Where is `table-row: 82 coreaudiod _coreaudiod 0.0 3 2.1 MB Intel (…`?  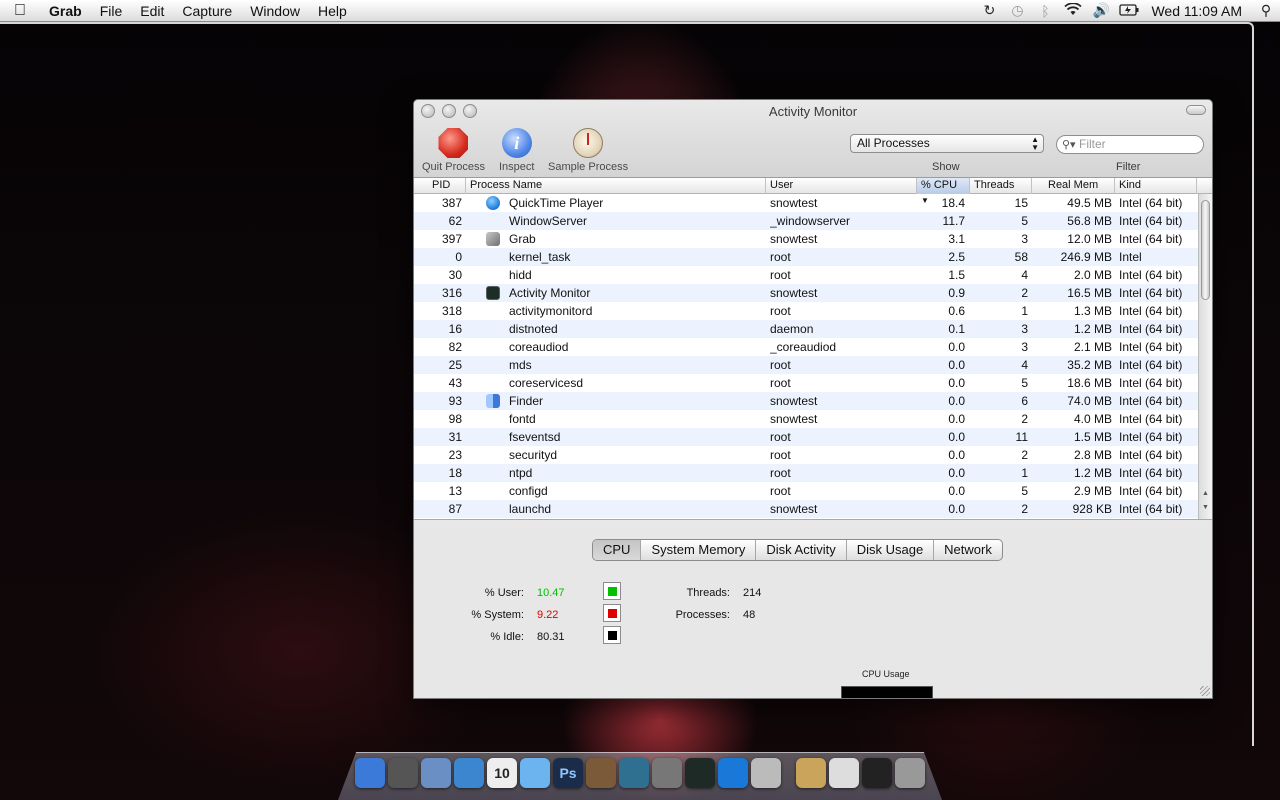
table-row: 82 coreaudiod _coreaudiod 0.0 3 2.1 MB Intel (… is located at coordinates (806, 347).